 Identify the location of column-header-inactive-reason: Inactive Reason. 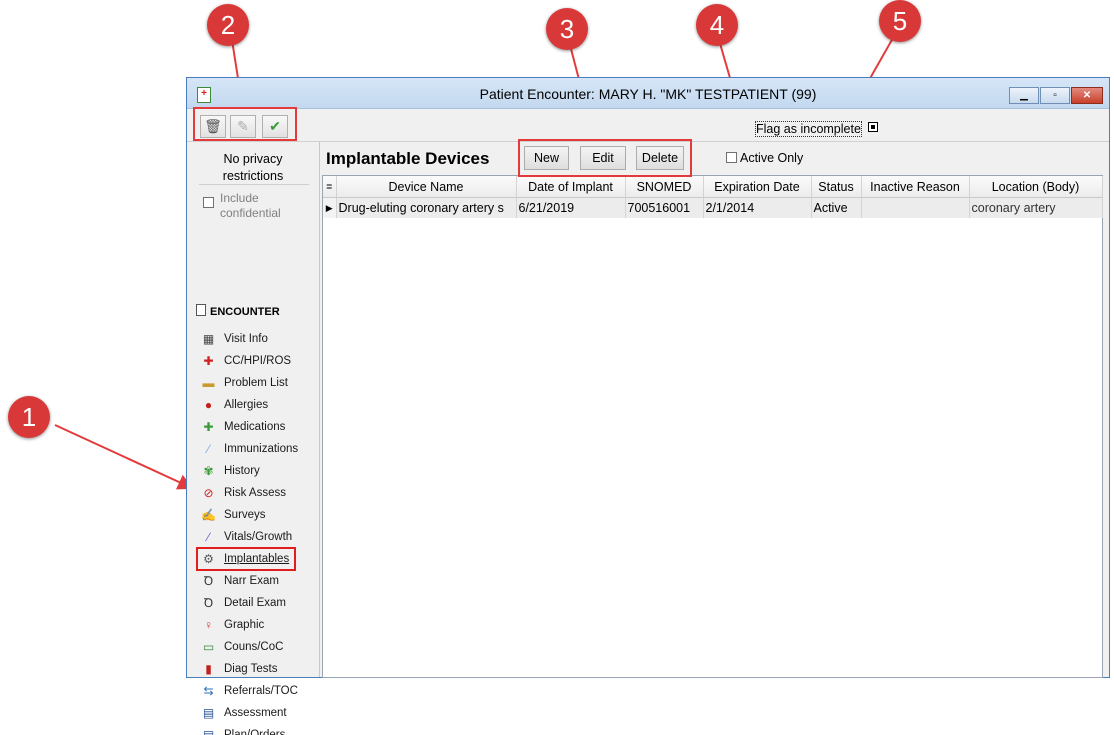
(915, 187).